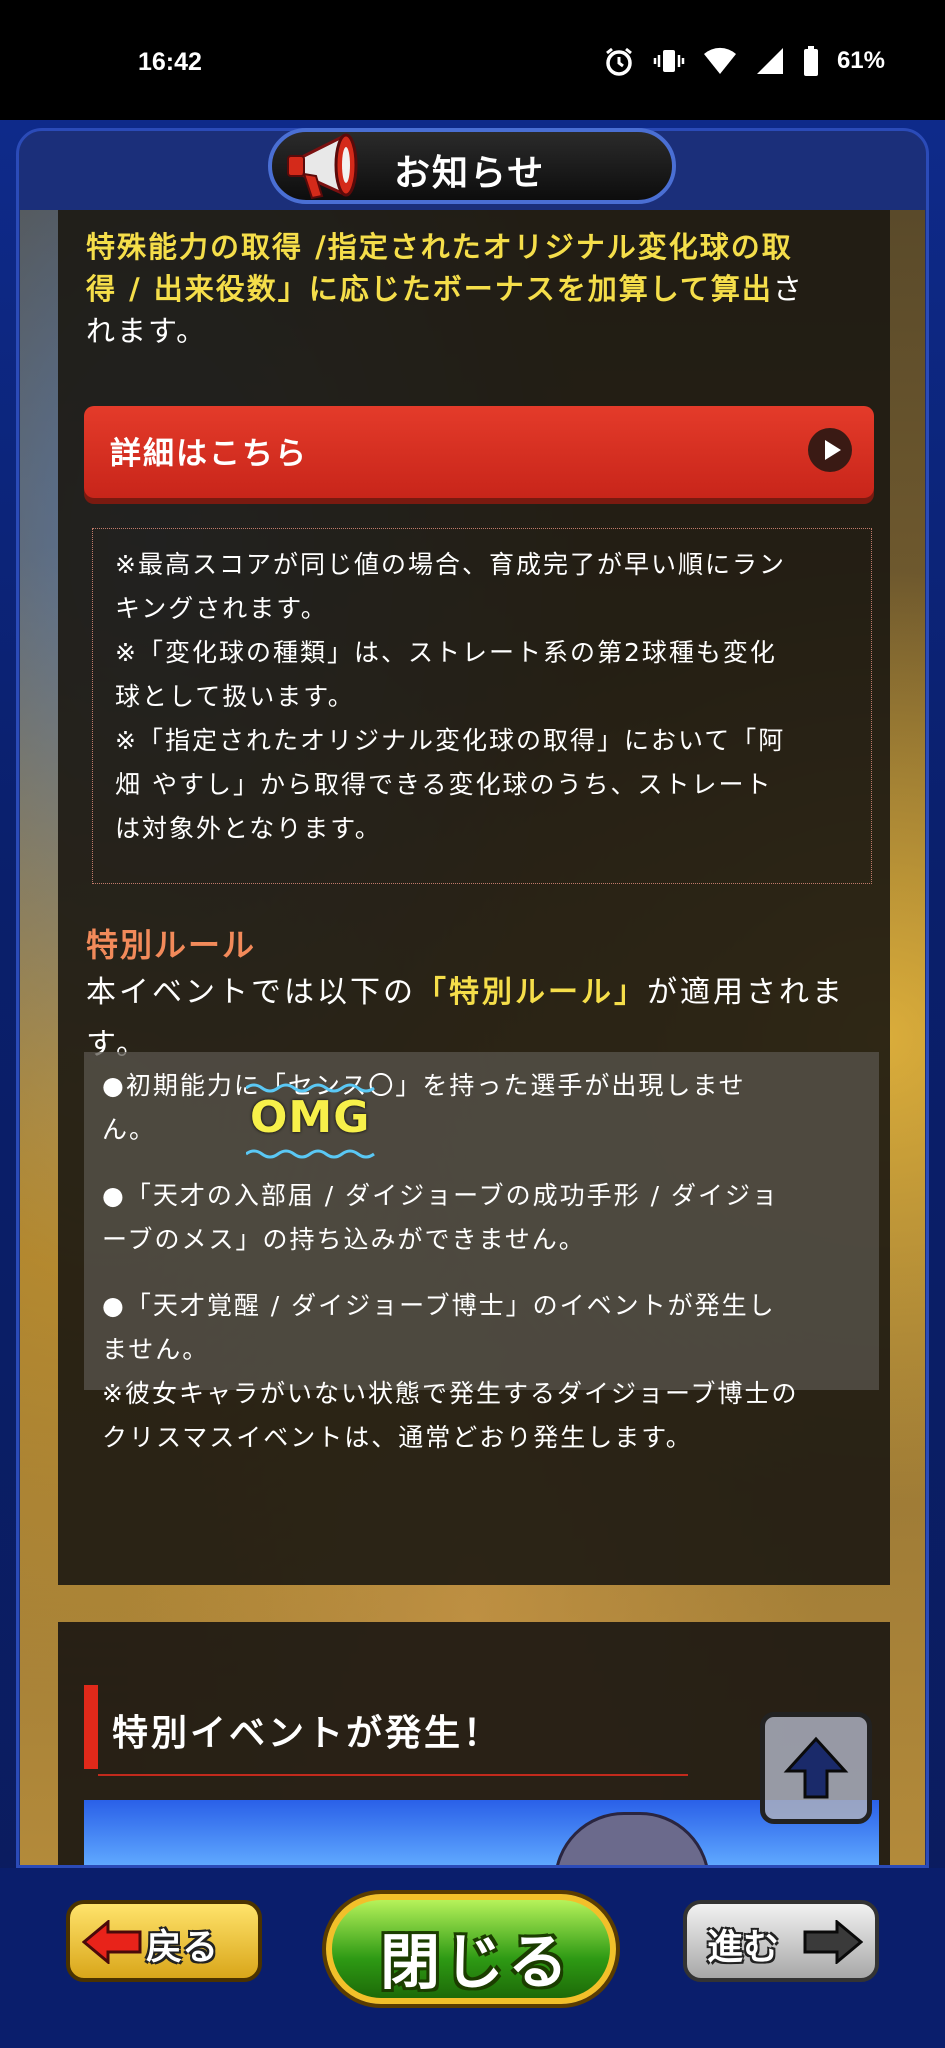 This screenshot has width=945, height=2048. What do you see at coordinates (248, 828) in the screenshot?
I see `note-line: は対象外となります。` at bounding box center [248, 828].